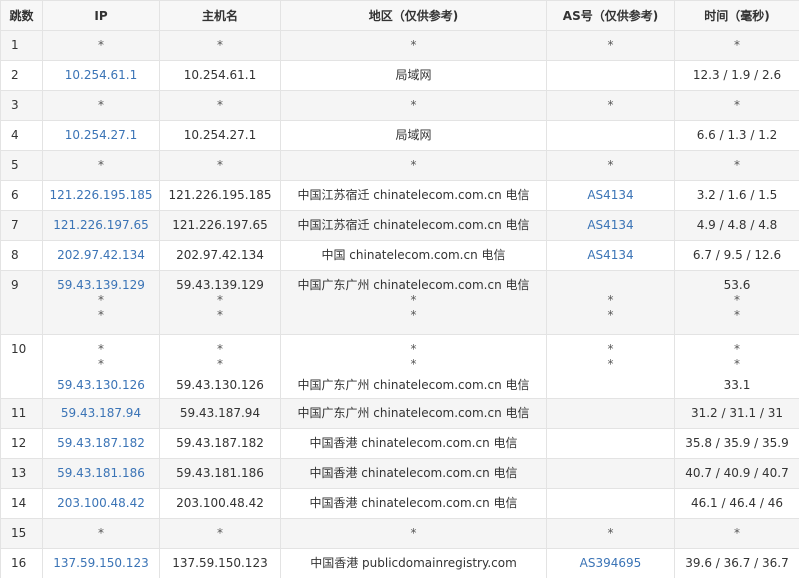 This screenshot has width=799, height=578. Describe the element at coordinates (101, 413) in the screenshot. I see `ip-link: 59.43.187.94` at that location.